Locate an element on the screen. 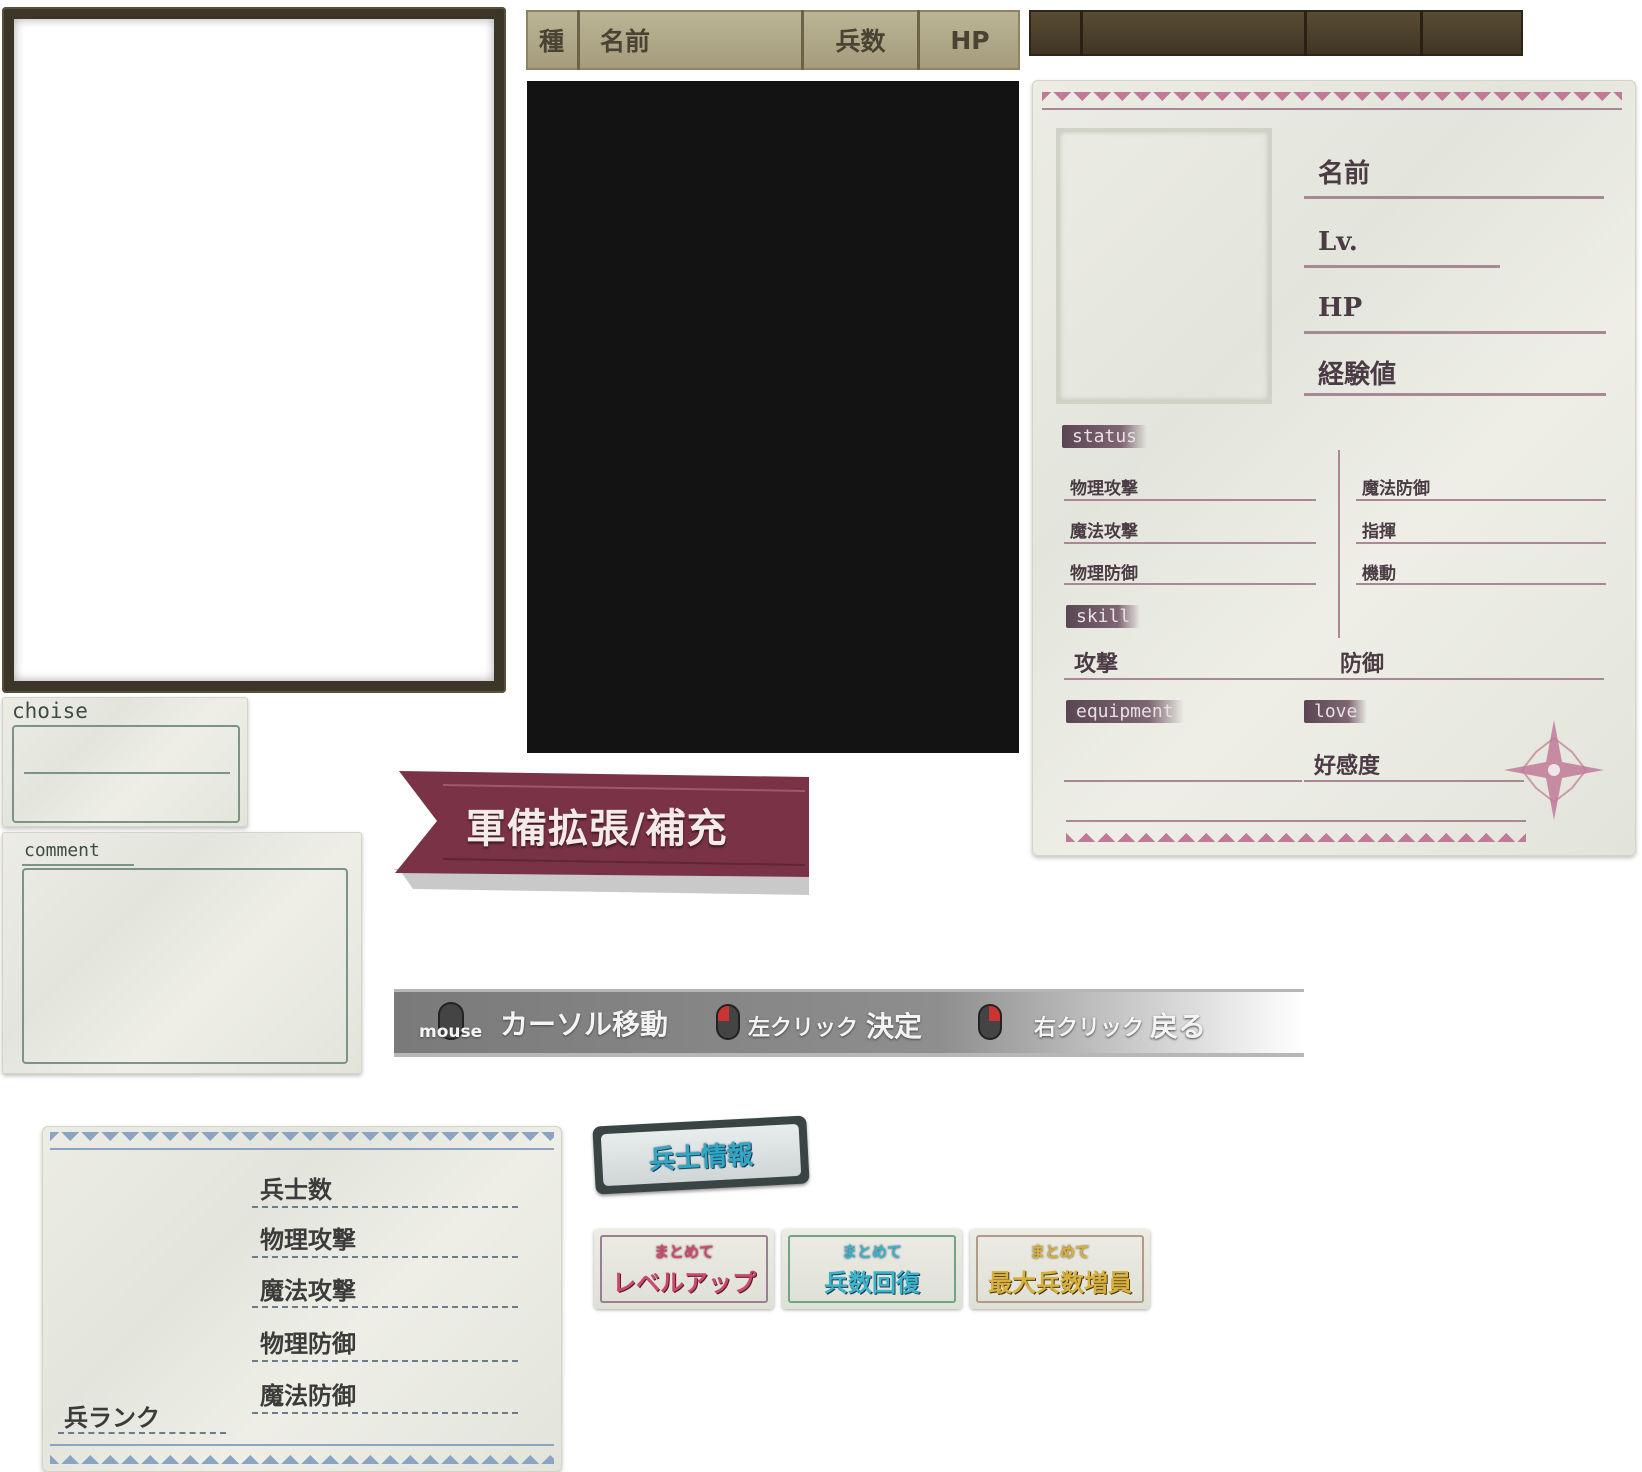  stat-left-3: 物理防御 is located at coordinates (1104, 574).